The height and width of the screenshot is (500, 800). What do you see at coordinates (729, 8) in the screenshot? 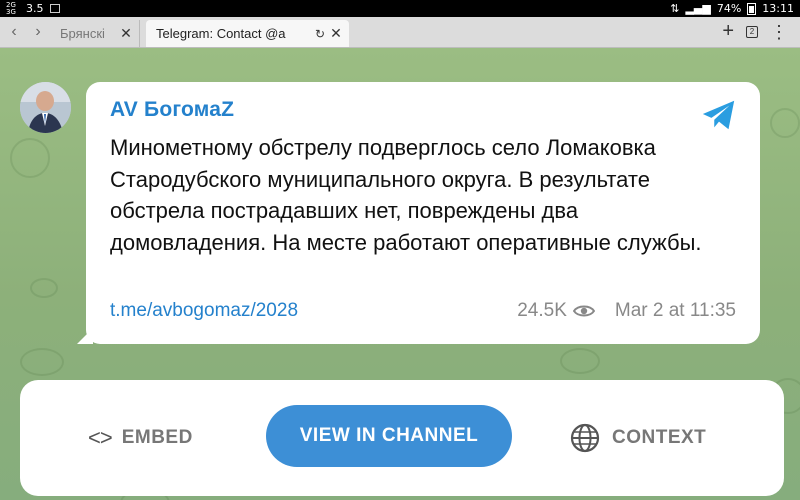
I see `battery-percent: 74%` at bounding box center [729, 8].